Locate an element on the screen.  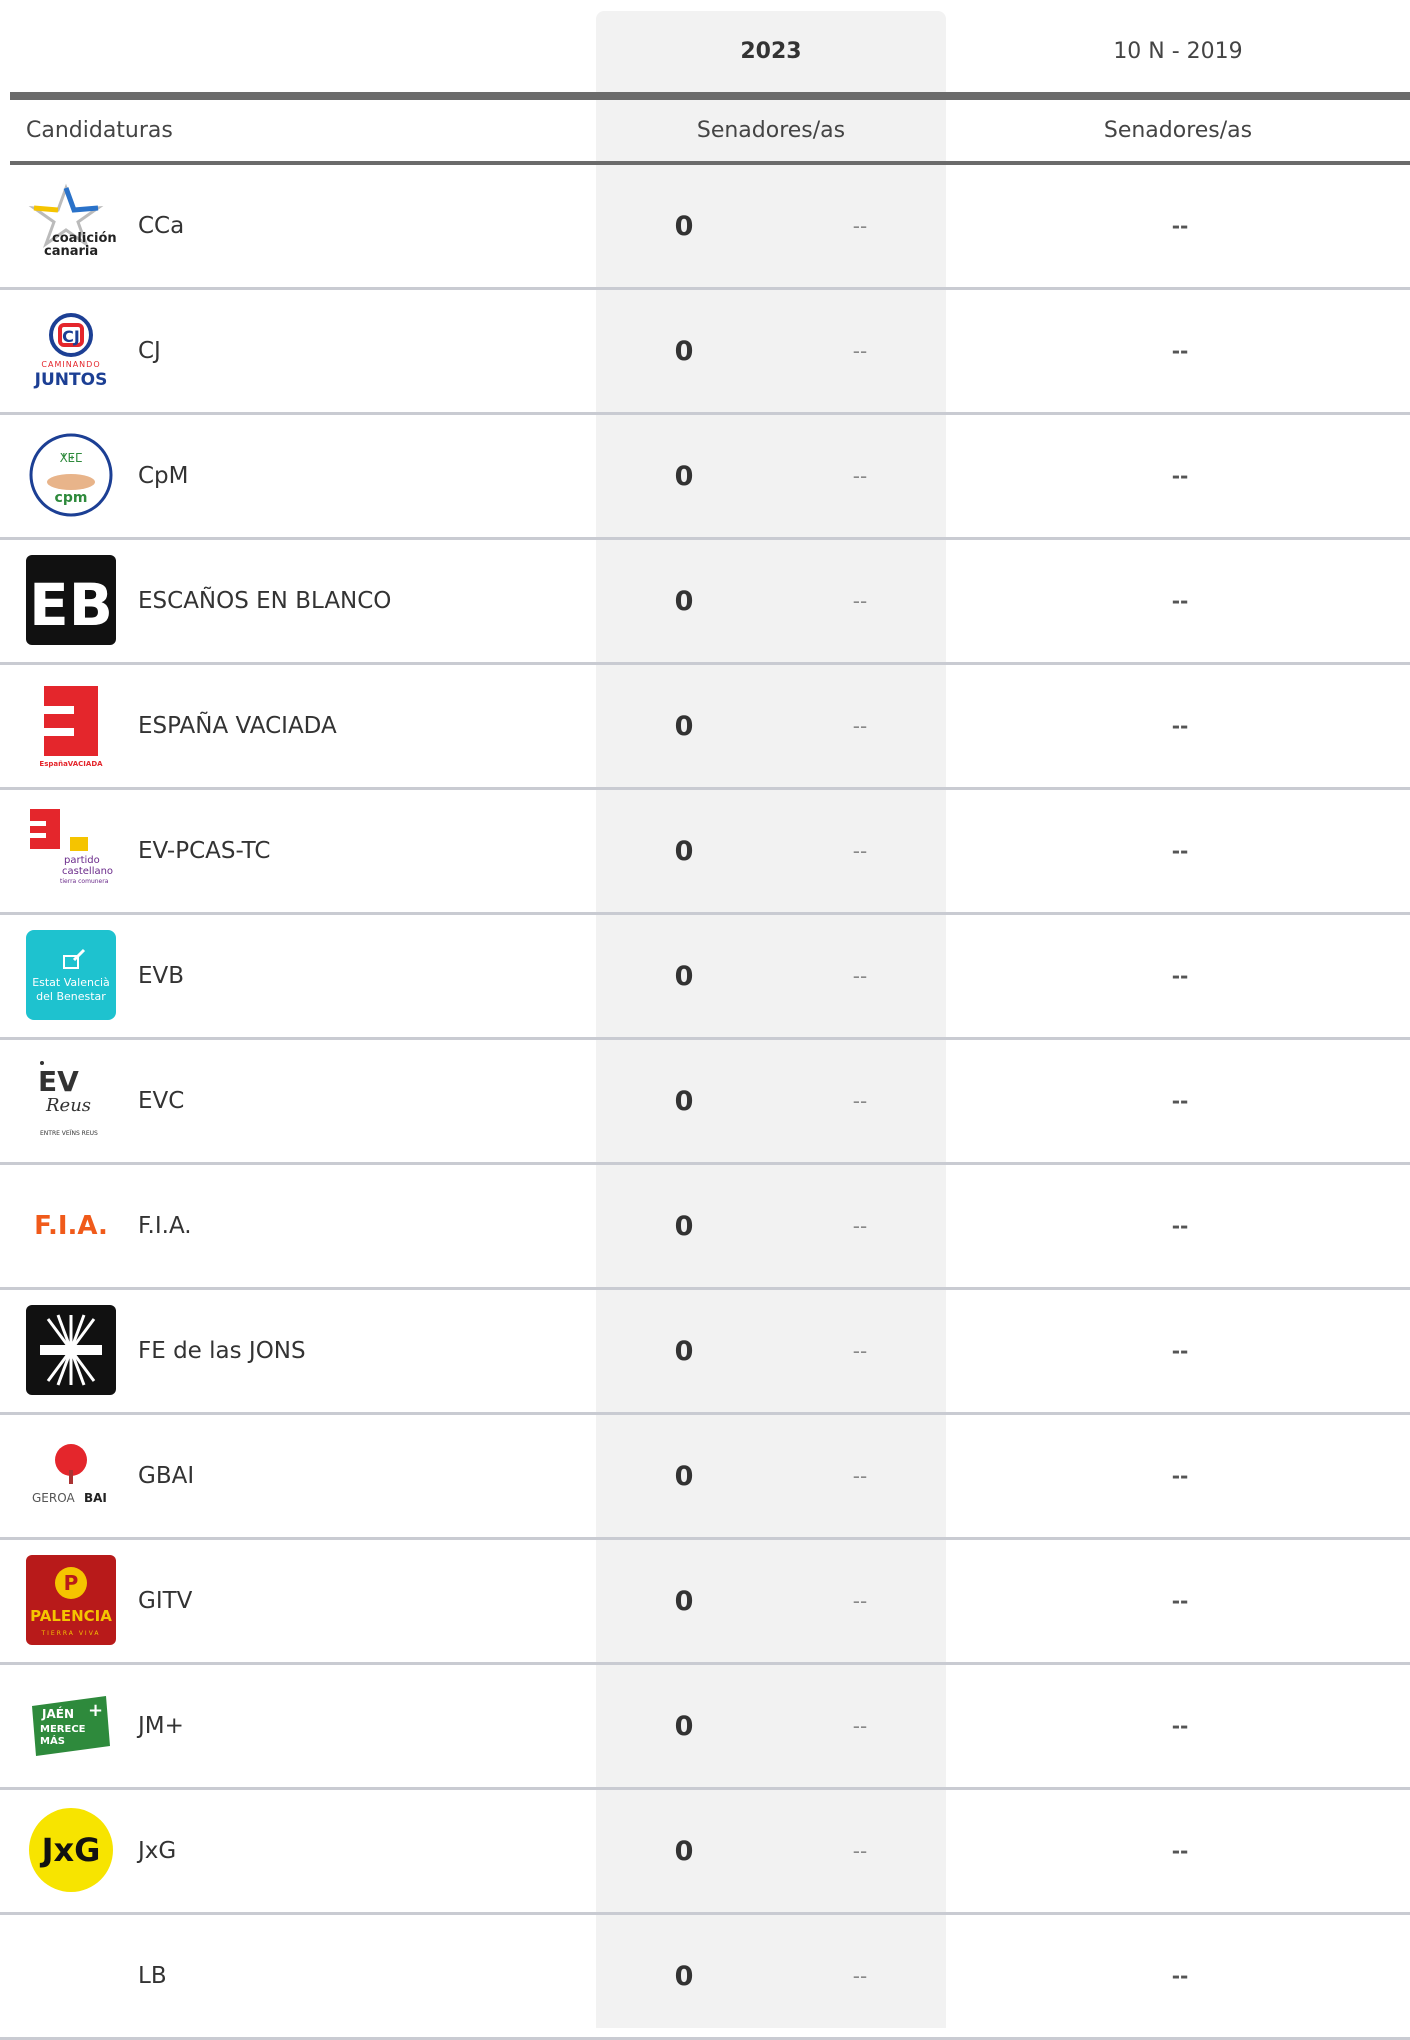
svg-text: castellano is located at coordinates (87, 871).